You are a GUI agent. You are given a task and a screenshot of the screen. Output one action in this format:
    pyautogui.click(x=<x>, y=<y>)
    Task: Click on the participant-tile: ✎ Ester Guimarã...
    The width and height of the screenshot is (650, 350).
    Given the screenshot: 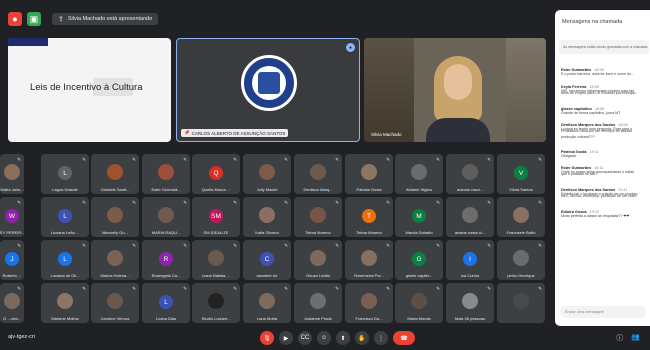 What is the action you would take?
    pyautogui.click(x=166, y=174)
    